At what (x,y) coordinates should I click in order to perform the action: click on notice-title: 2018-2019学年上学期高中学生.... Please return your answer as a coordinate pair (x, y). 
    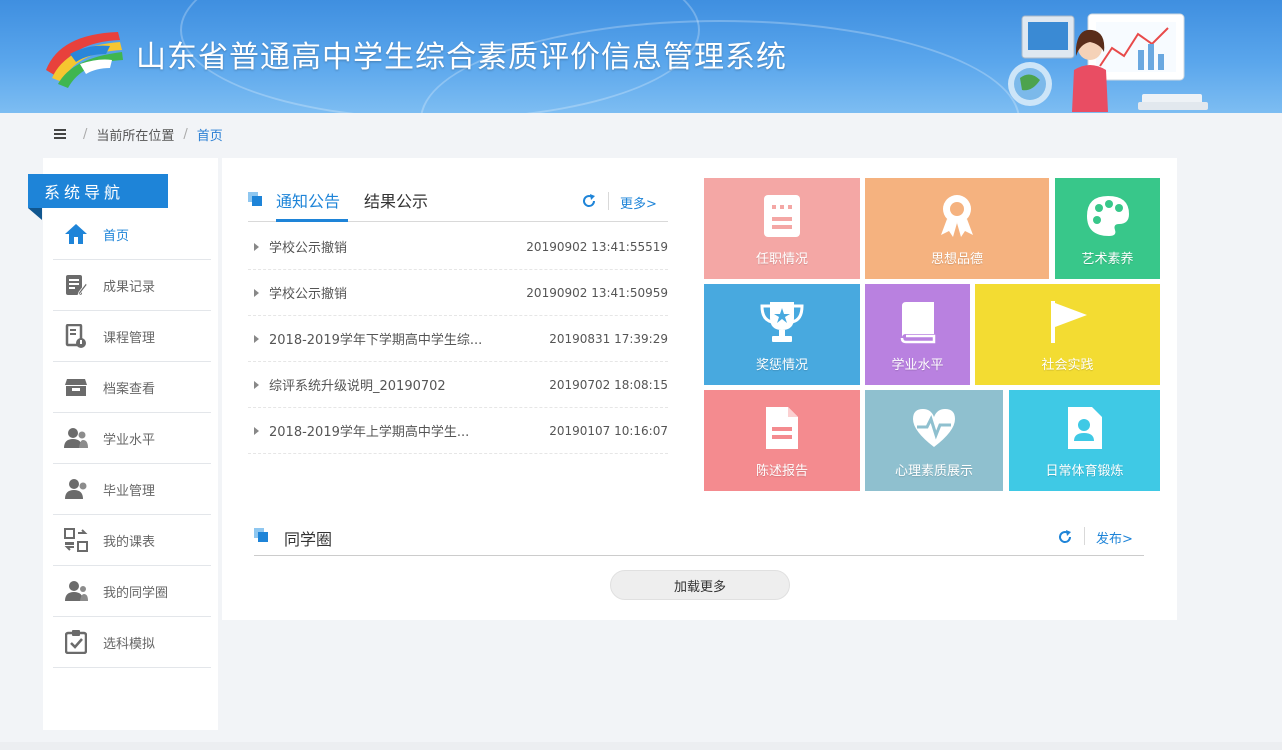
    Looking at the image, I should click on (369, 432).